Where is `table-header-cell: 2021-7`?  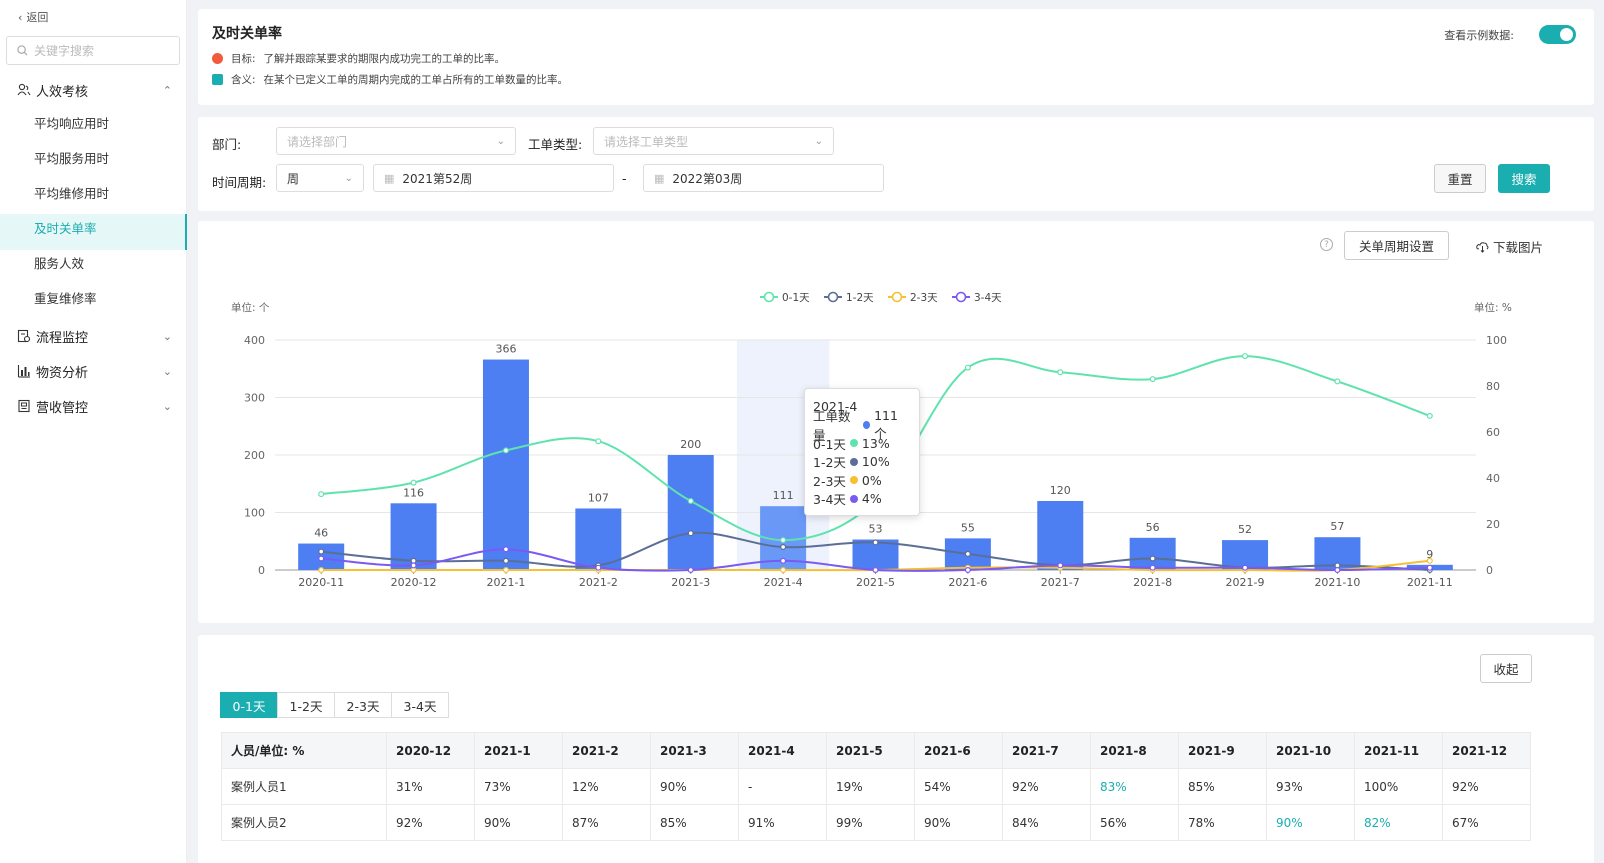 table-header-cell: 2021-7 is located at coordinates (1046, 750).